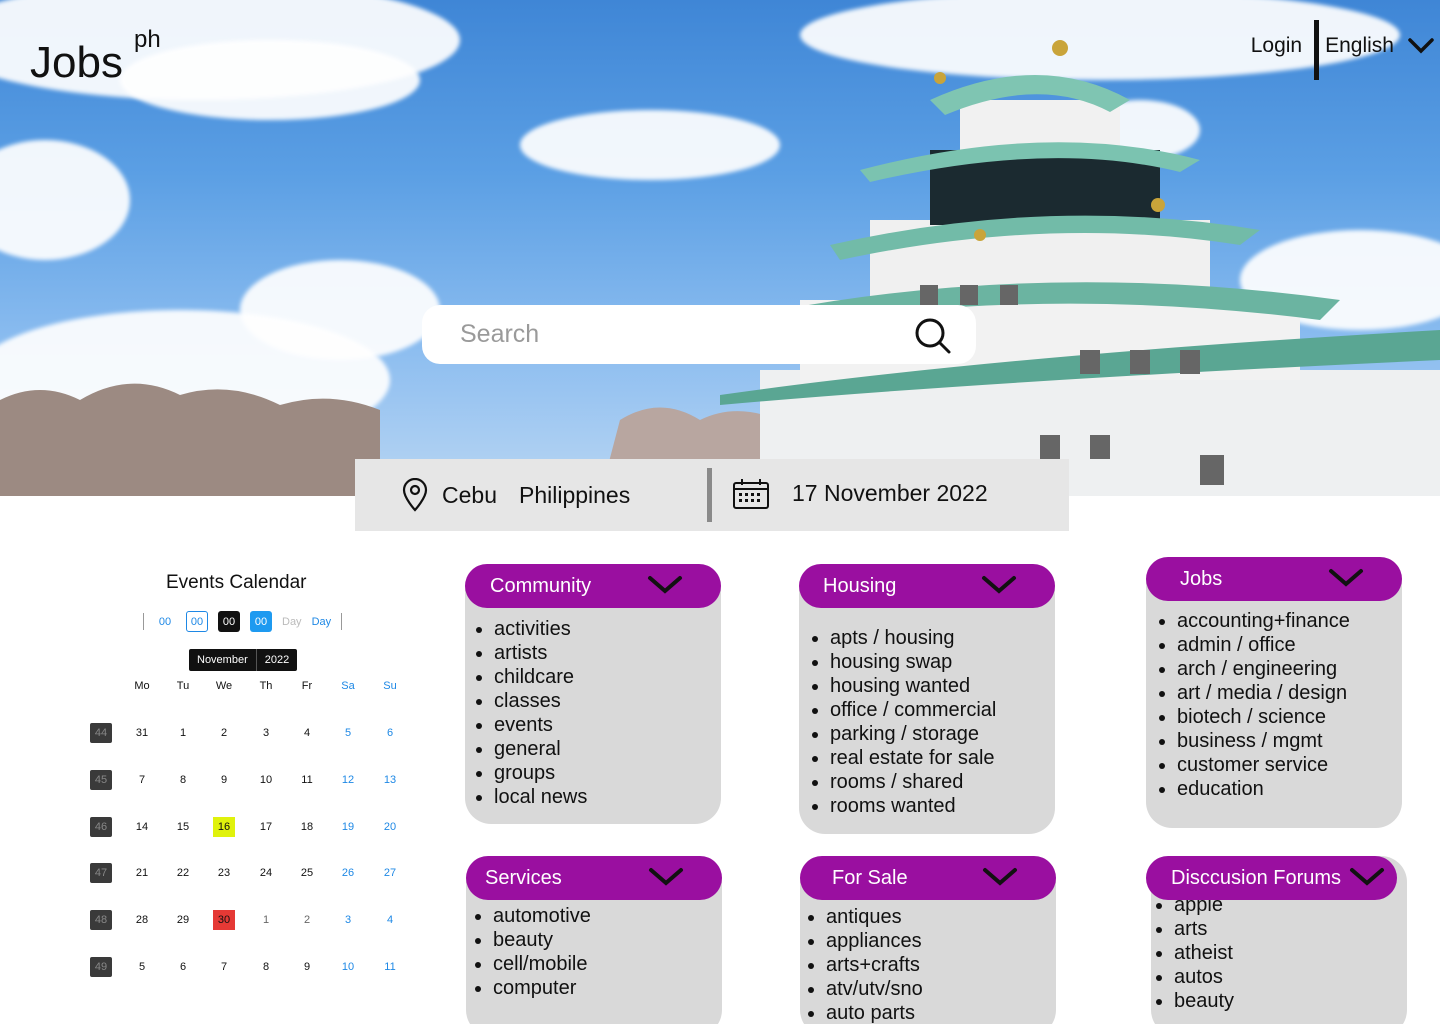  I want to click on category-header: Services, so click(594, 878).